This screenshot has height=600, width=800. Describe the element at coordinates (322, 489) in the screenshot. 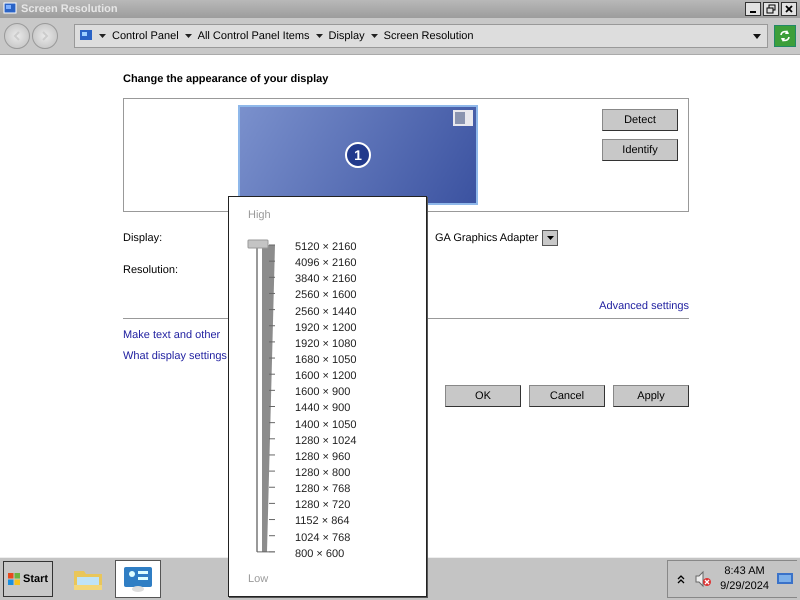

I see `resolution-option: 1280 × 768` at that location.